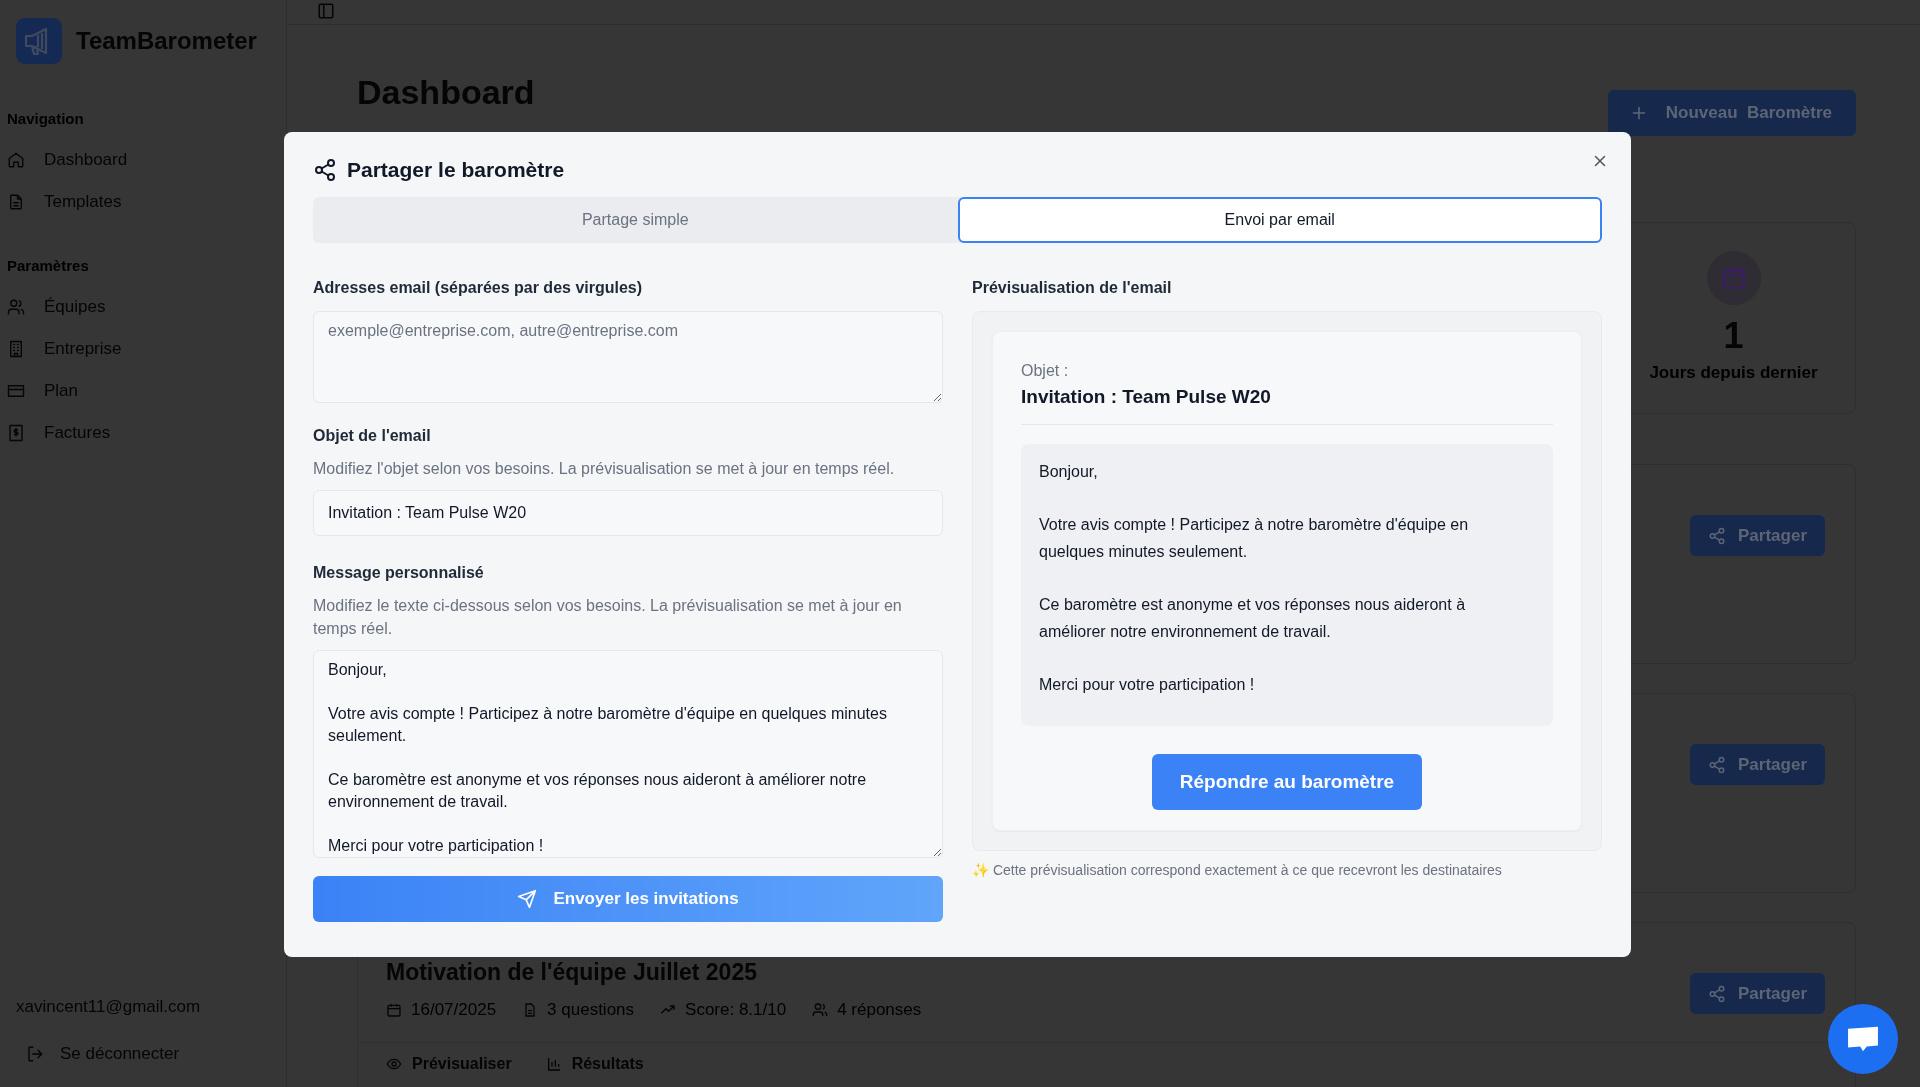 The height and width of the screenshot is (1087, 1920). What do you see at coordinates (1072, 288) in the screenshot?
I see `preview-heading: Prévisualisation de l'email` at bounding box center [1072, 288].